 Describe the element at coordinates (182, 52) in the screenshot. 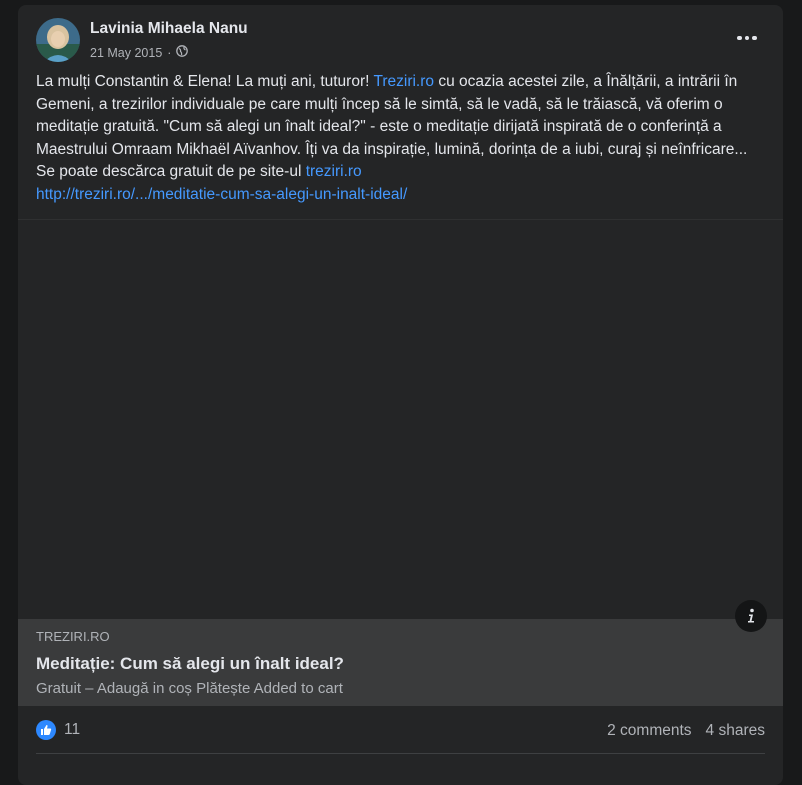

I see `globe-icon` at that location.